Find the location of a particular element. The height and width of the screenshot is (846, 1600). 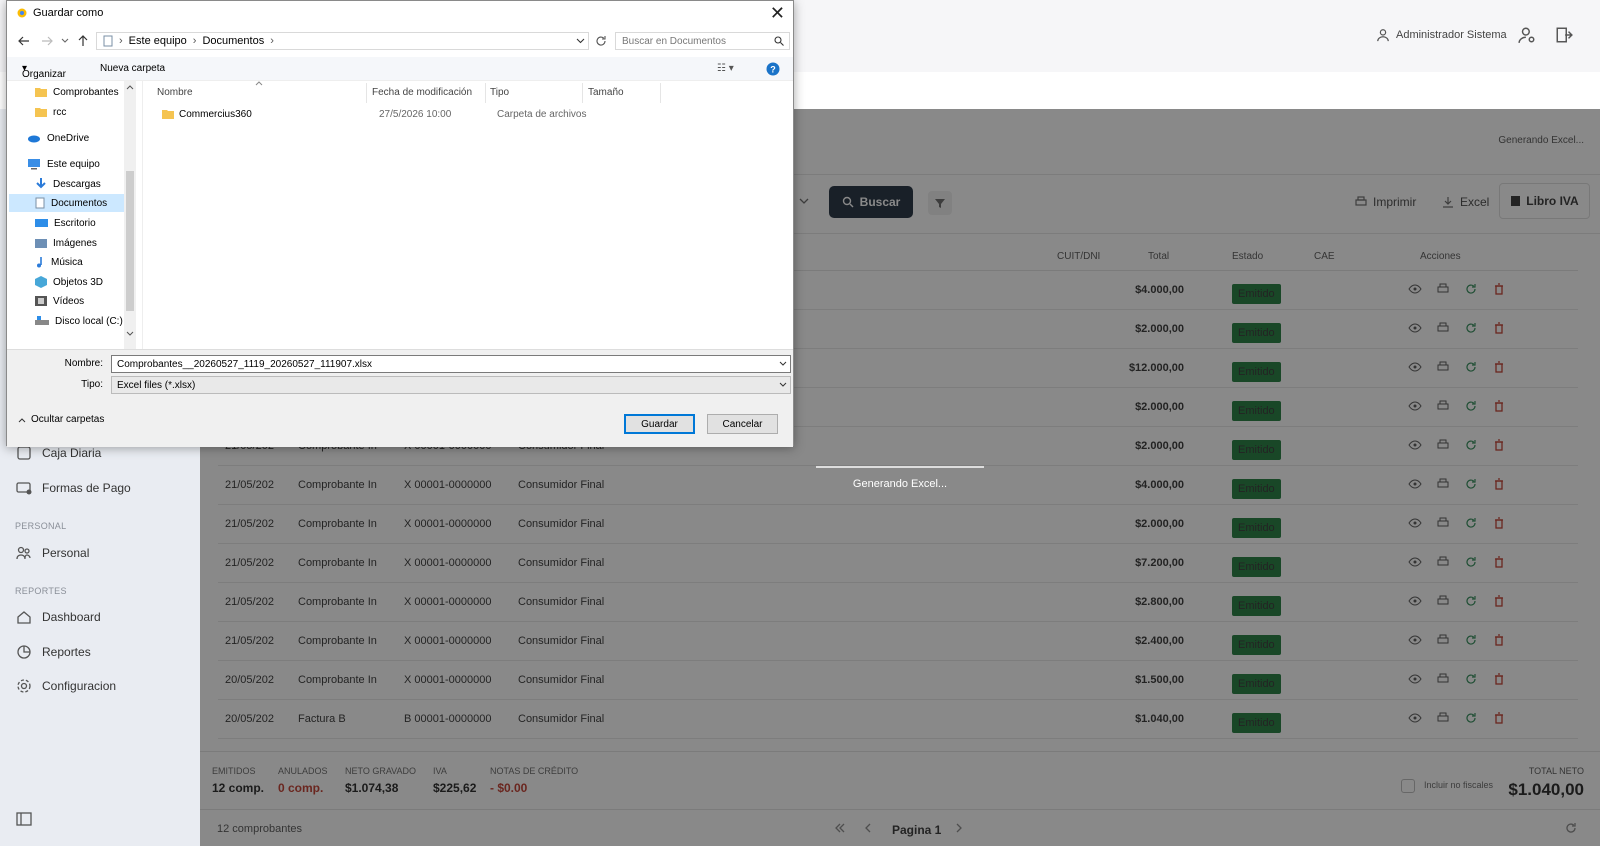

logout-icon is located at coordinates (1564, 35).